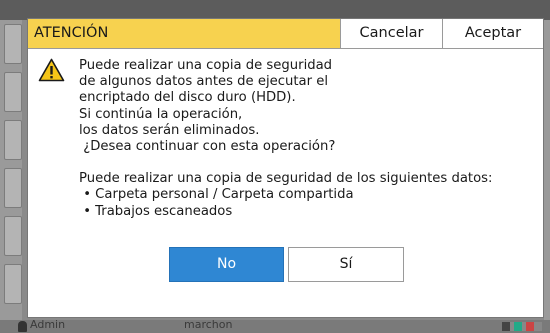  What do you see at coordinates (493, 33) in the screenshot?
I see `accept-button: Aceptar` at bounding box center [493, 33].